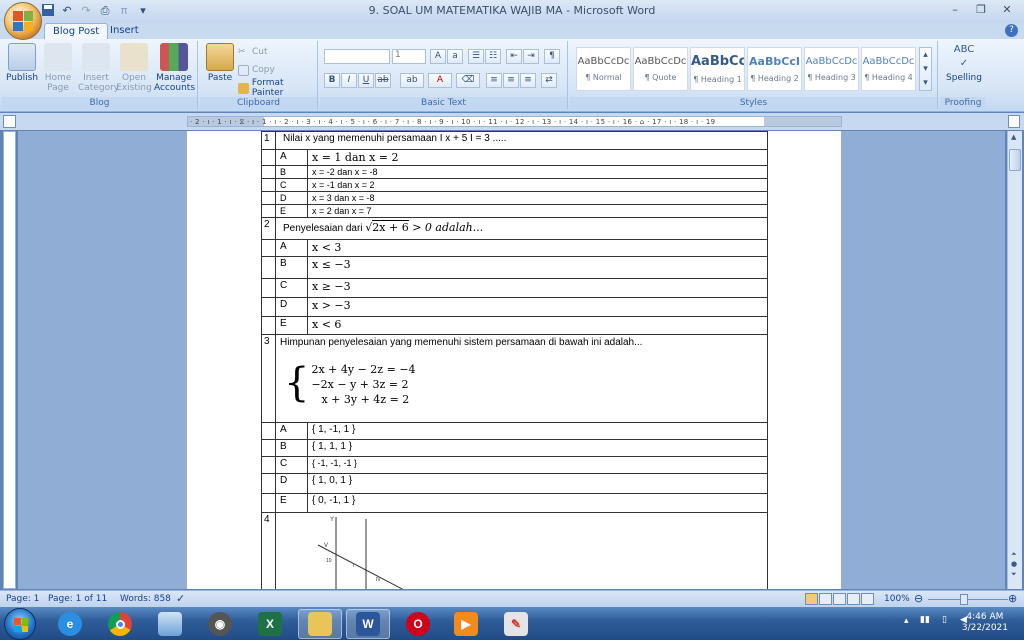 This screenshot has width=1024, height=640. Describe the element at coordinates (888, 69) in the screenshot. I see `style-heading-4: AaBbCcDc ¶ Heading 4` at that location.